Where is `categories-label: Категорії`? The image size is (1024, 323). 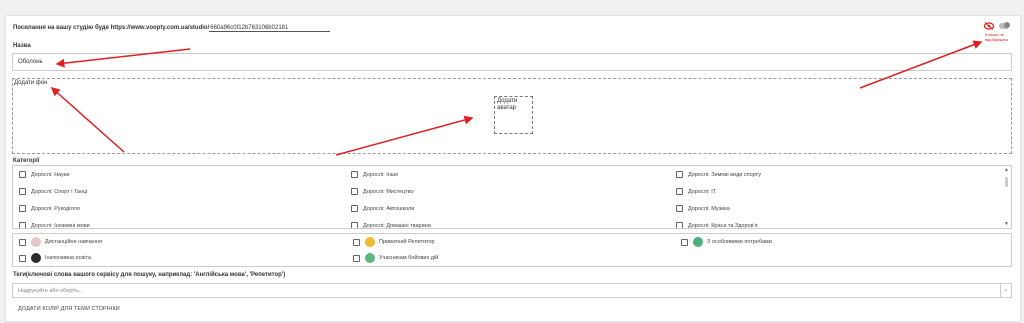
categories-label: Категорії is located at coordinates (26, 161).